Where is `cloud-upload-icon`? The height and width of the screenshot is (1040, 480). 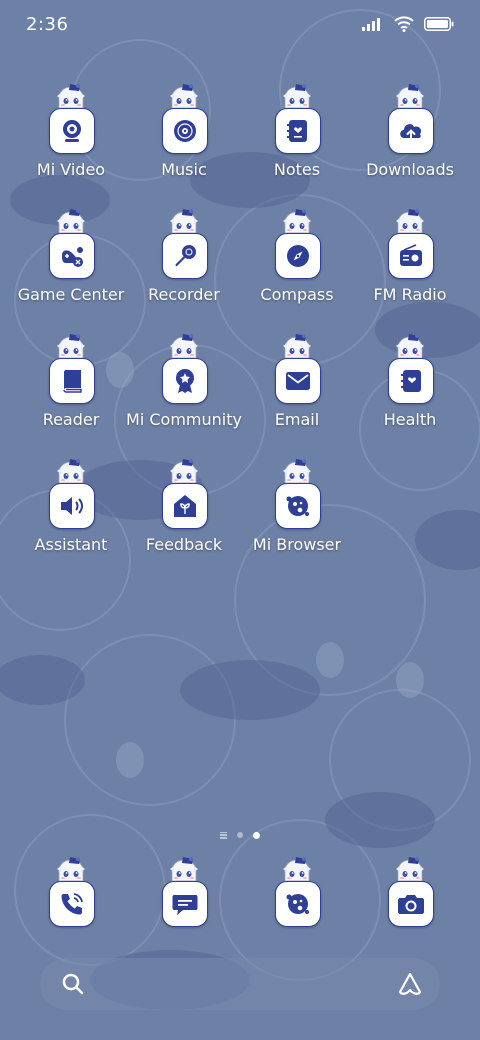
cloud-upload-icon is located at coordinates (411, 132).